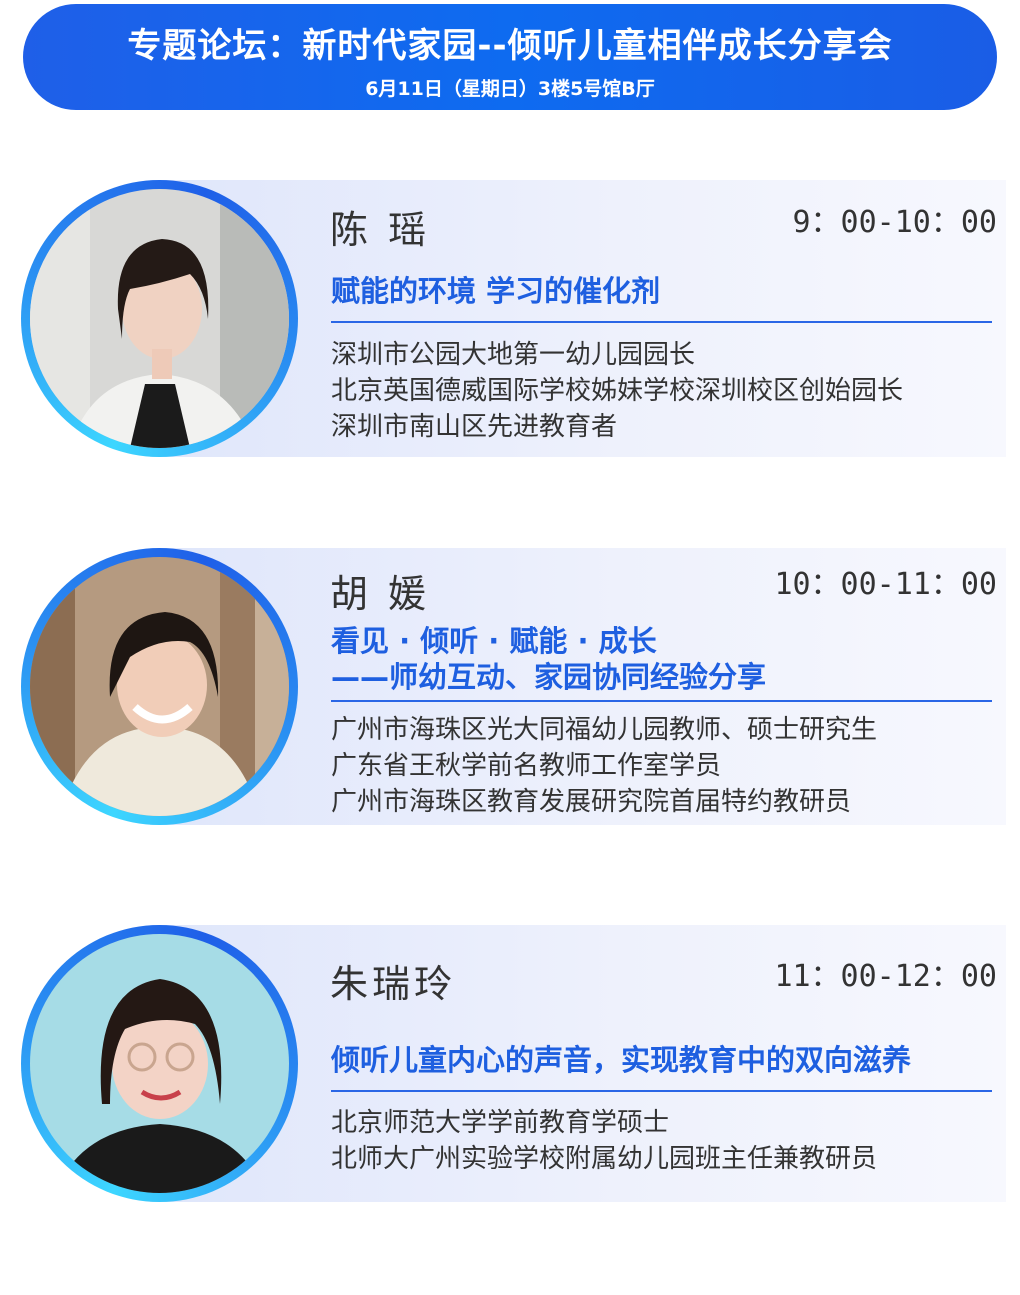 Image resolution: width=1020 pixels, height=1295 pixels. What do you see at coordinates (604, 1159) in the screenshot?
I see `speaker-bio-line: 北师大广州实验学校附属幼儿园班主任兼教研员` at bounding box center [604, 1159].